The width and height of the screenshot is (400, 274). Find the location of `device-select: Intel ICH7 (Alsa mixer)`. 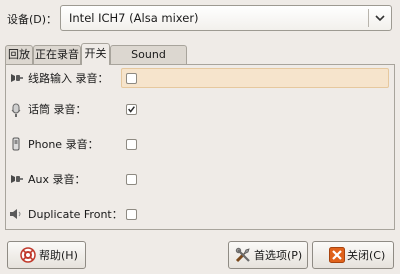

device-select: Intel ICH7 (Alsa mixer) is located at coordinates (226, 18).